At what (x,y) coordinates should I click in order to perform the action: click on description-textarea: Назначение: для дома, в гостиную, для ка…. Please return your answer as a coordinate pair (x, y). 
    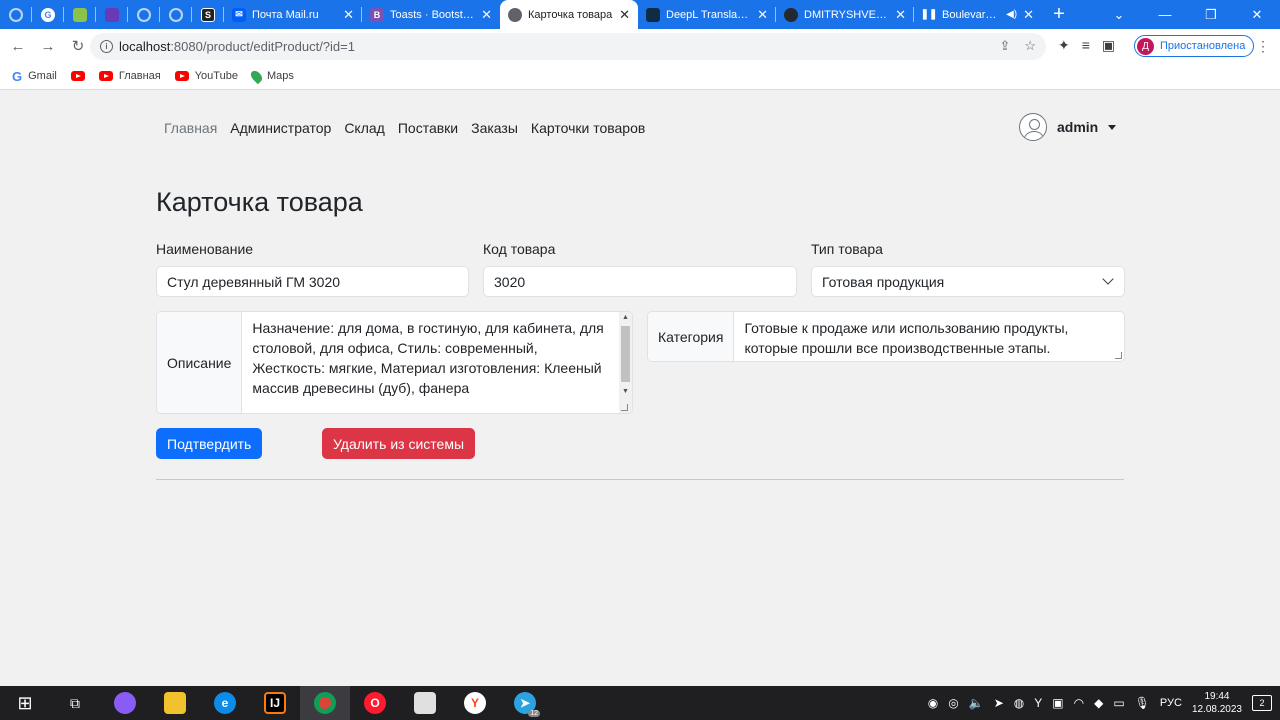
    Looking at the image, I should click on (437, 362).